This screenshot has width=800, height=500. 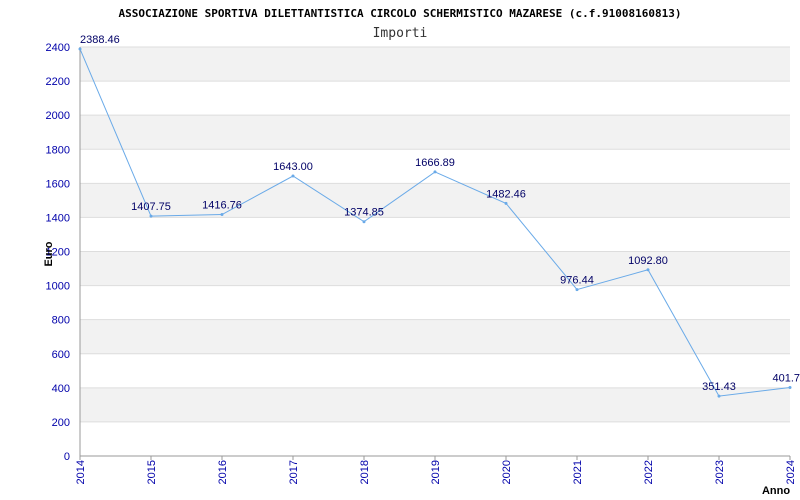 What do you see at coordinates (81, 472) in the screenshot?
I see `x-tick-label: 2014` at bounding box center [81, 472].